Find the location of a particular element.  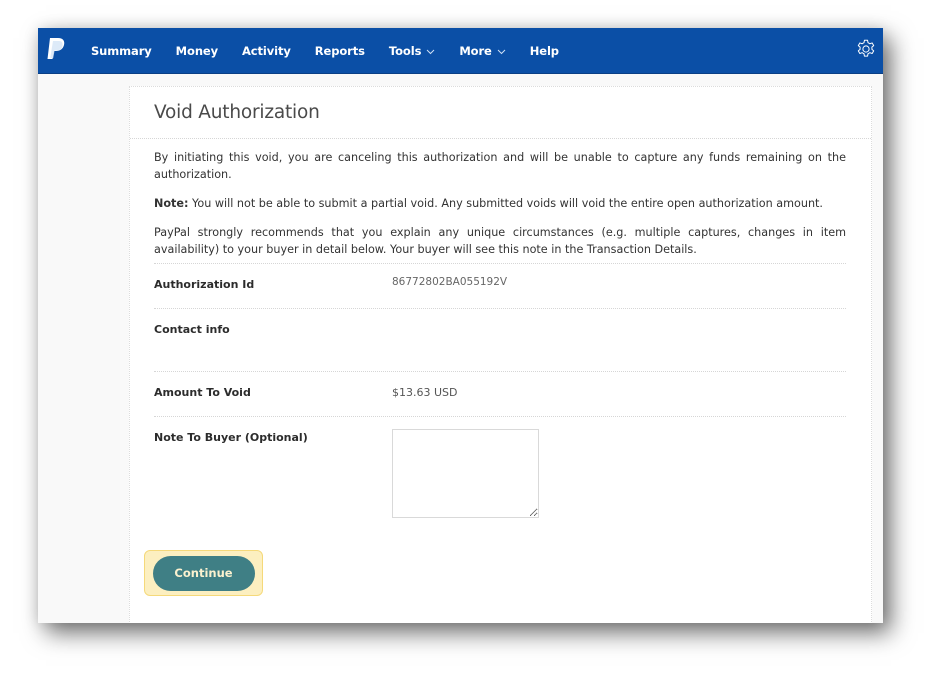

nav-item-reports: Reports is located at coordinates (340, 51).